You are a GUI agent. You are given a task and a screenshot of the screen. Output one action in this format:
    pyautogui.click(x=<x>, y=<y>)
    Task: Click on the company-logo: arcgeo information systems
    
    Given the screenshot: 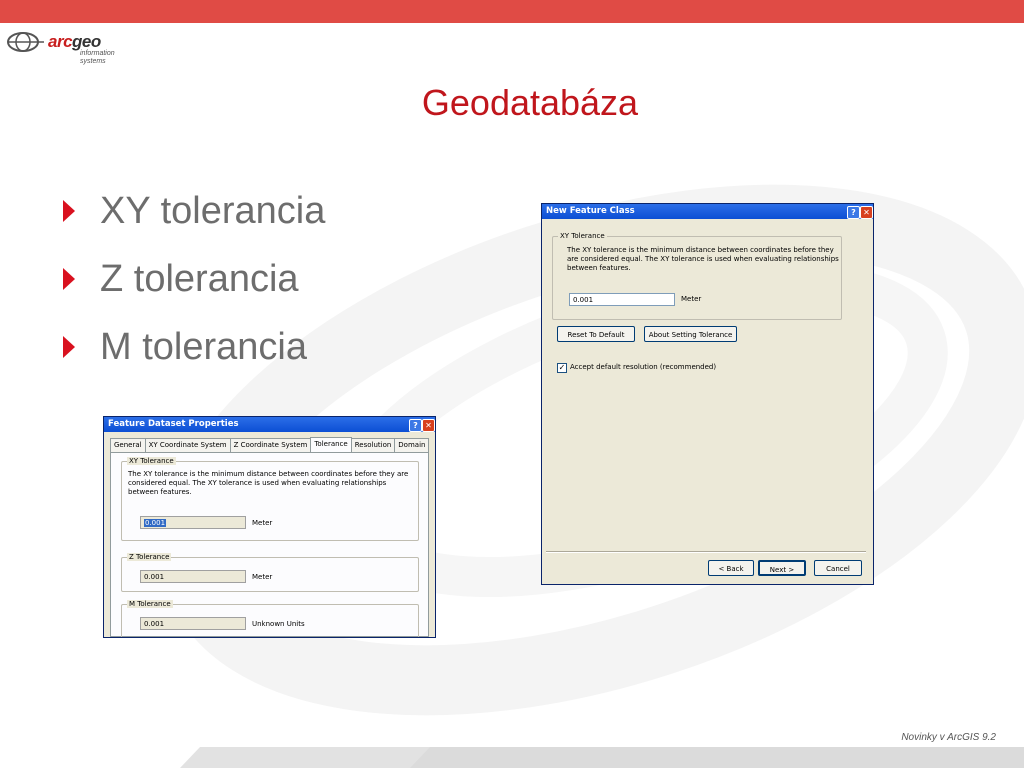 What is the action you would take?
    pyautogui.click(x=71, y=50)
    